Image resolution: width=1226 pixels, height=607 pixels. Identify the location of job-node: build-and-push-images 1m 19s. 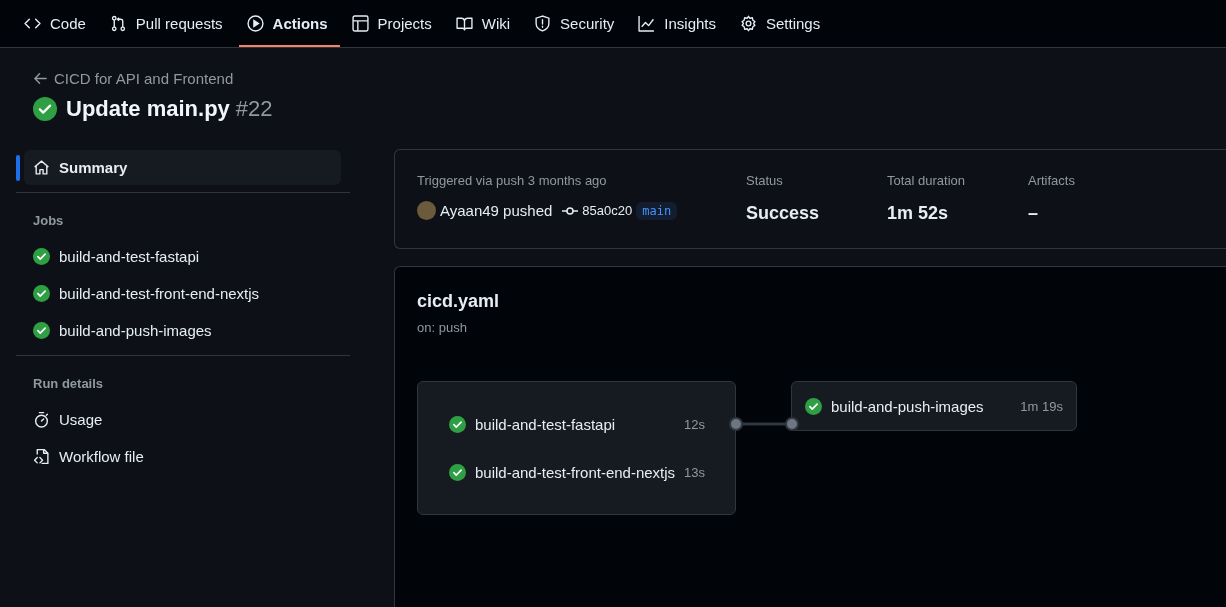
(934, 406).